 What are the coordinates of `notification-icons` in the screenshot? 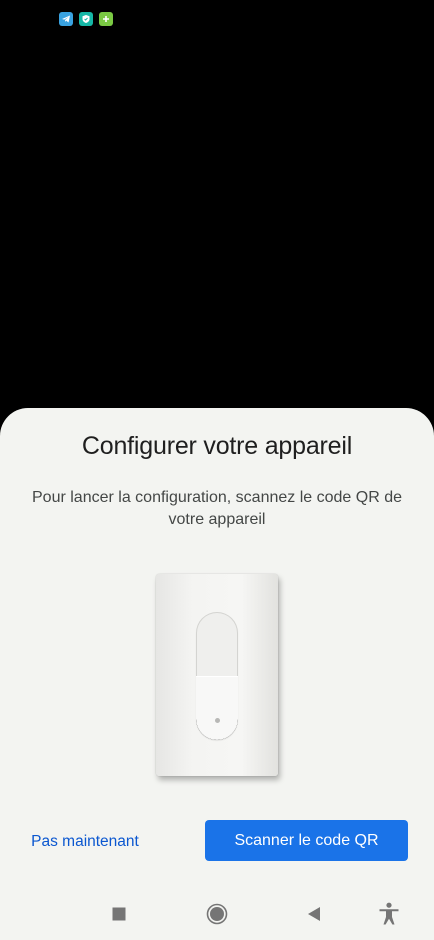 It's located at (86, 19).